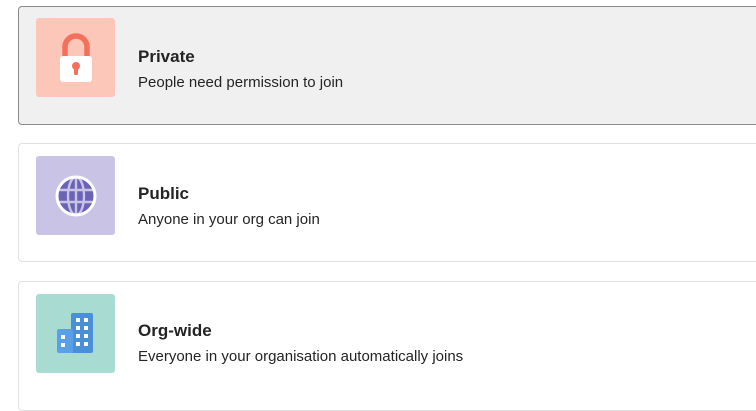 This screenshot has height=411, width=756. Describe the element at coordinates (229, 219) in the screenshot. I see `option-description: Anyone in your org can join` at that location.